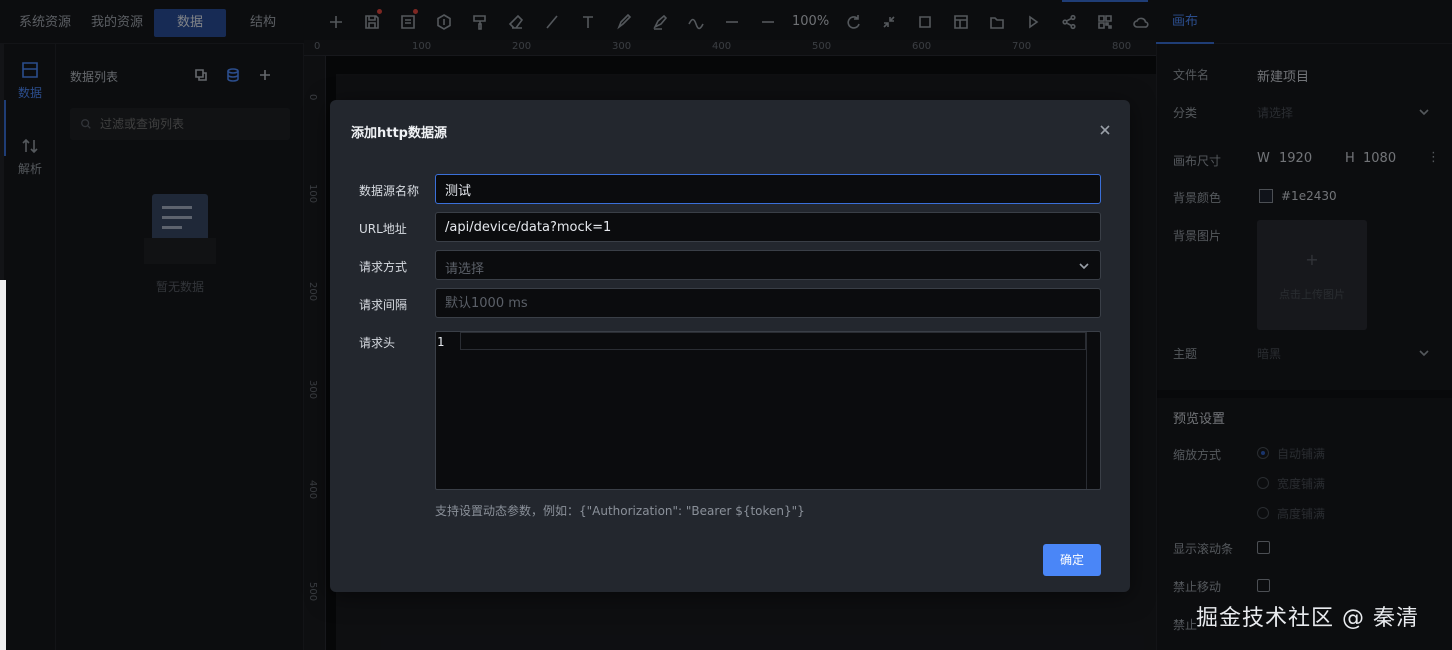  I want to click on background-window-edge, so click(3, 465).